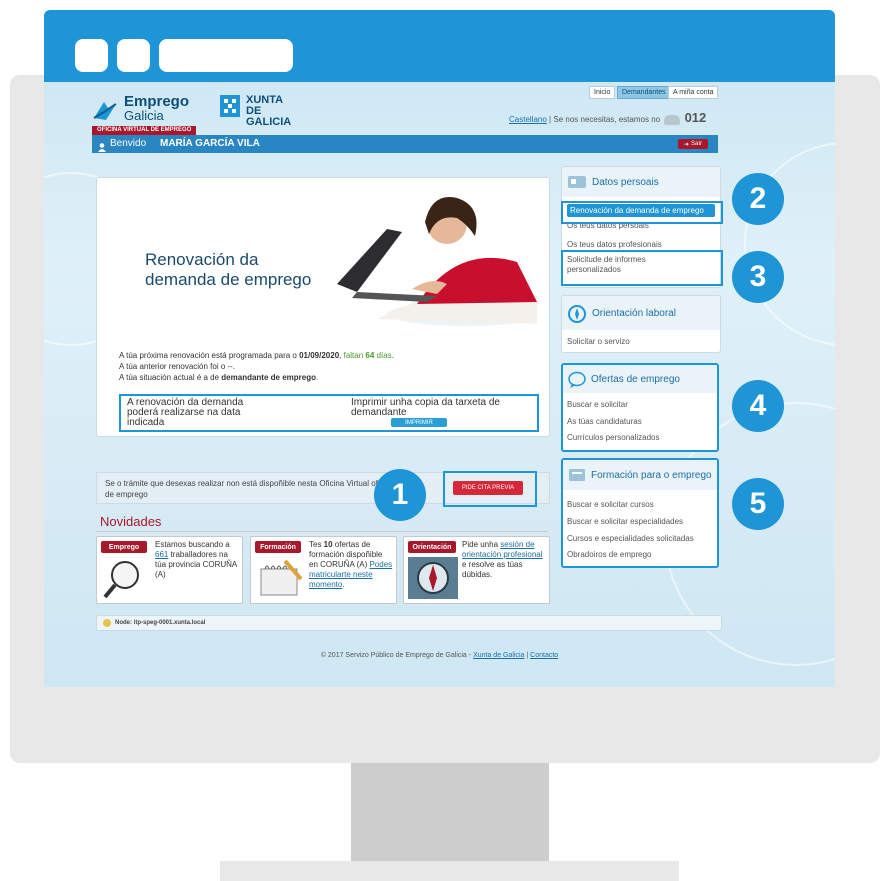 The image size is (880, 881). Describe the element at coordinates (625, 521) in the screenshot. I see `sidebar-item-buscar-especialidades: Buscar e solicitar especialidades` at that location.